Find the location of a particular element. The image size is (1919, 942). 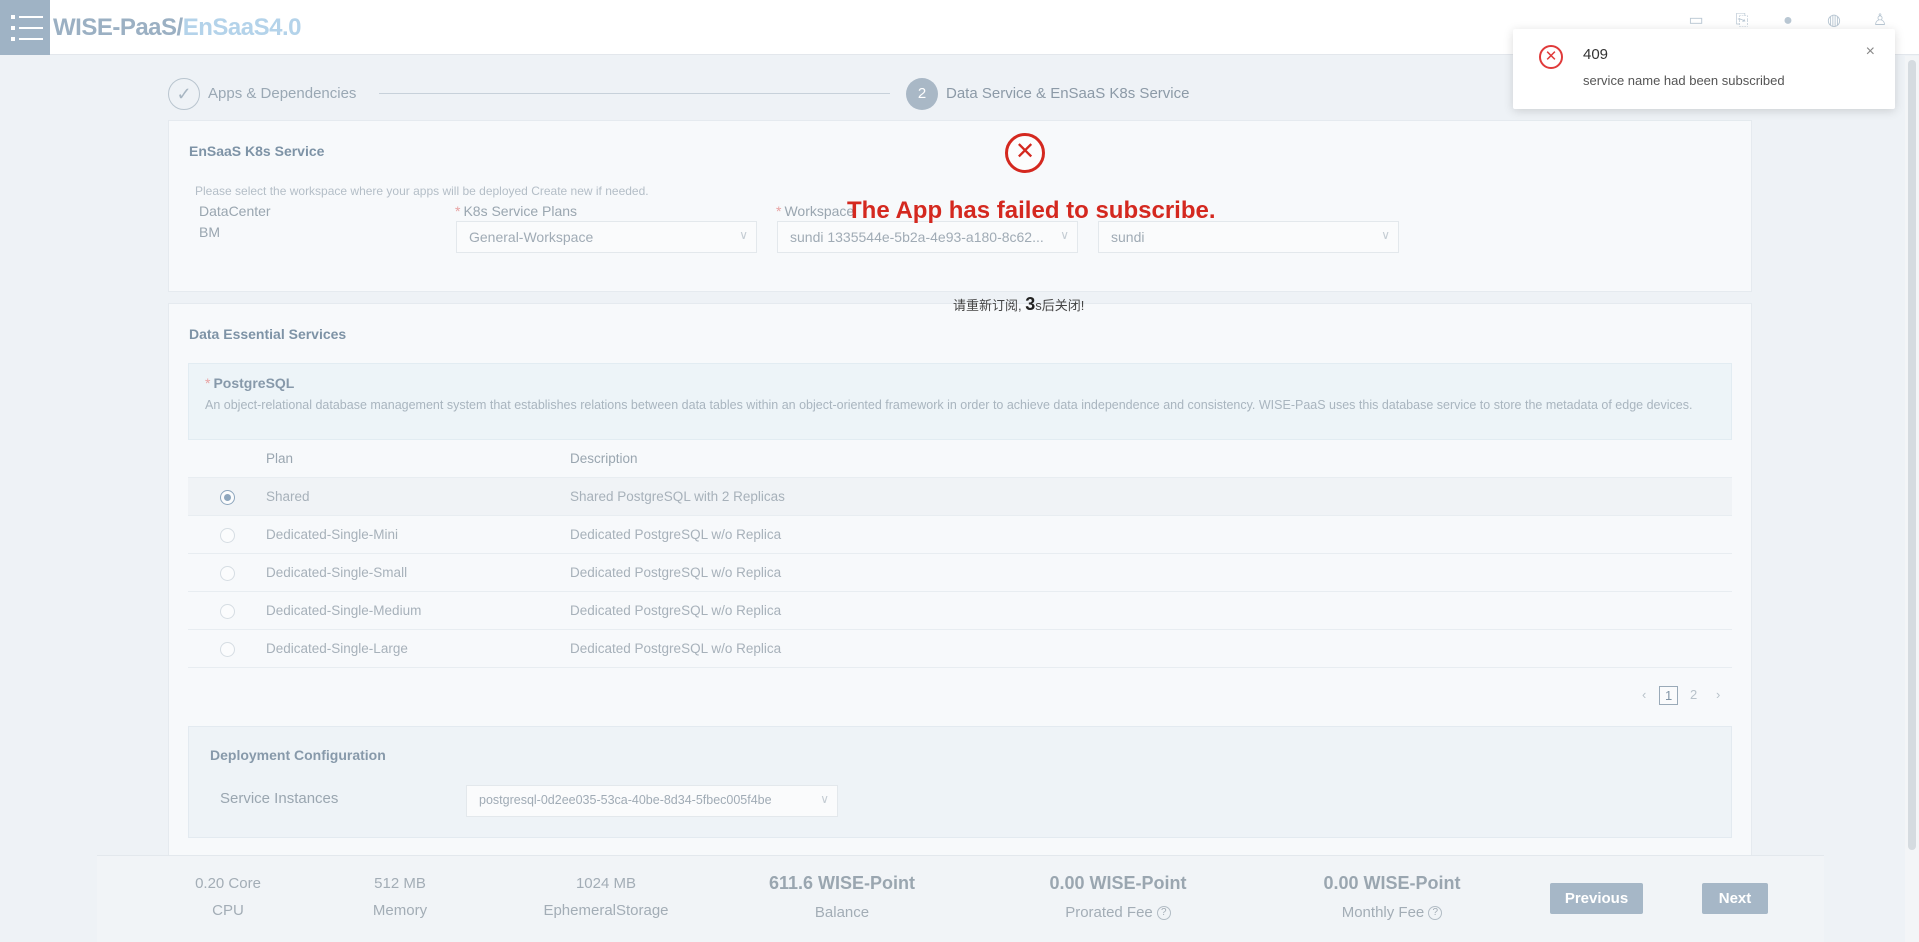

logo-ensaas: EnSaaS4.0 is located at coordinates (242, 27).